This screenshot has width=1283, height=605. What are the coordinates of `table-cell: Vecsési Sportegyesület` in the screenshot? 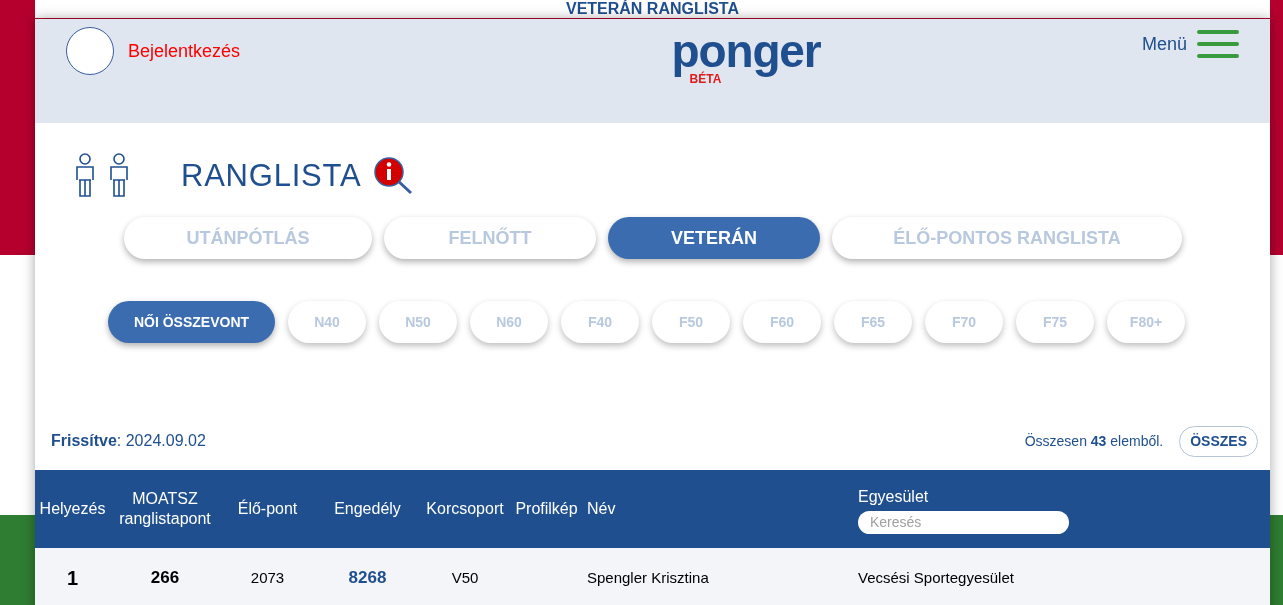 It's located at (936, 577).